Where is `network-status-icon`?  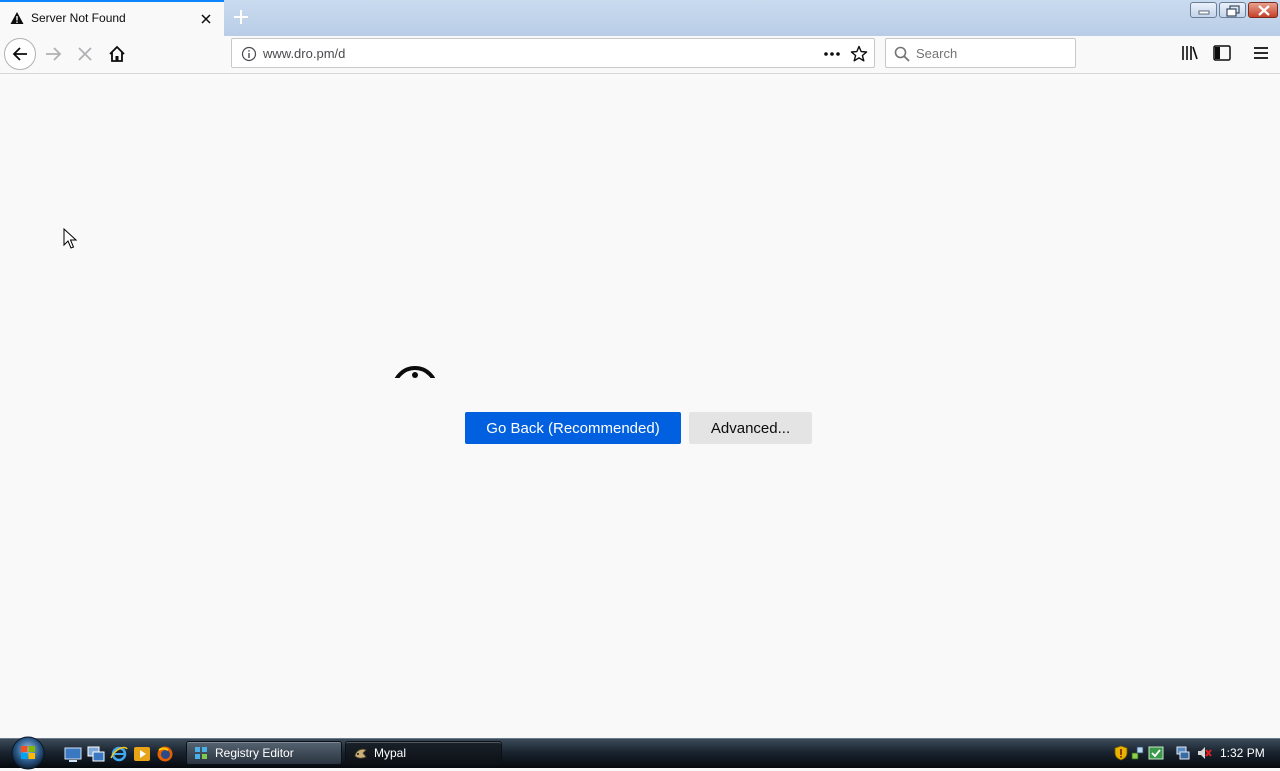 network-status-icon is located at coordinates (1139, 753).